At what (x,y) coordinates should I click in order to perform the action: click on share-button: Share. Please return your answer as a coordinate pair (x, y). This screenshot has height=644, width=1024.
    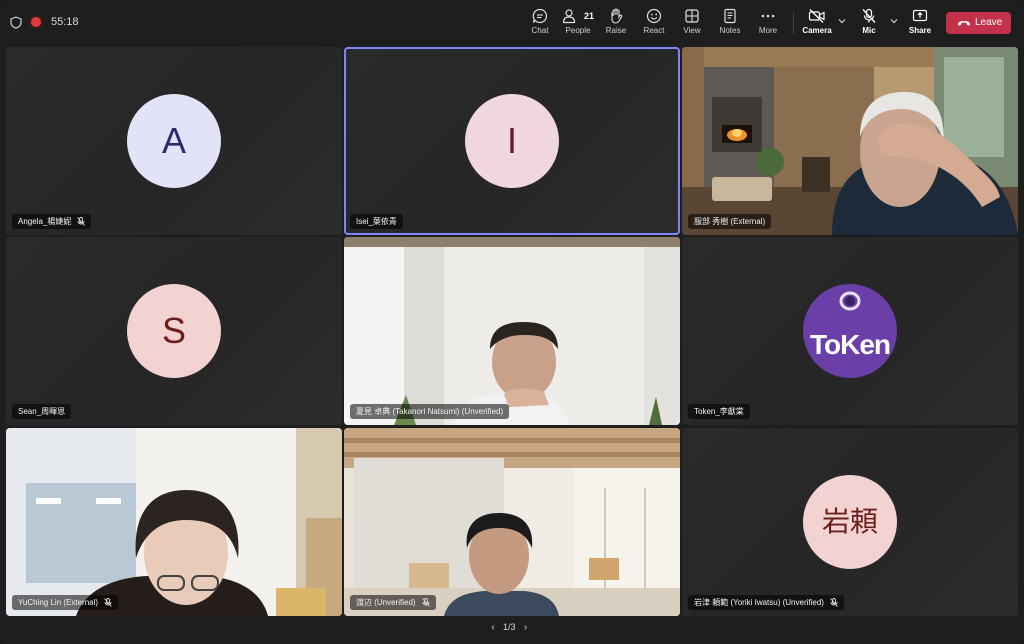
    Looking at the image, I should click on (920, 24).